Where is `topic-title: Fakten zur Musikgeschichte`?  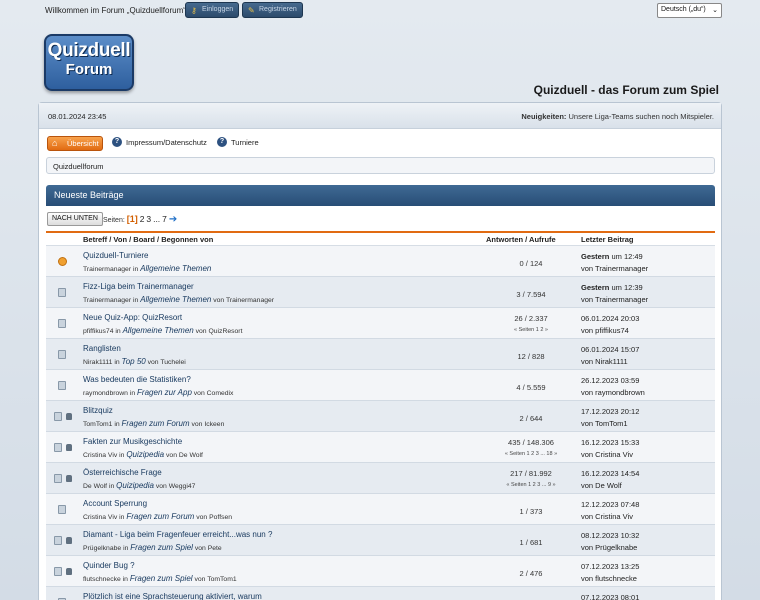
topic-title: Fakten zur Musikgeschichte is located at coordinates (132, 441).